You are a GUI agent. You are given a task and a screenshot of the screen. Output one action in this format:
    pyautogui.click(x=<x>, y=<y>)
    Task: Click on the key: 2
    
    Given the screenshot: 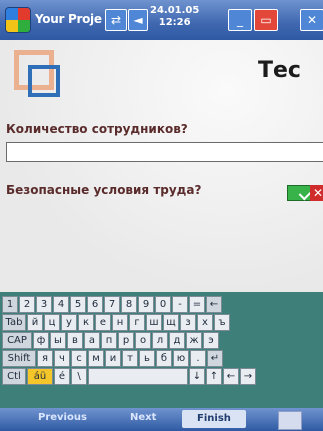 What is the action you would take?
    pyautogui.click(x=27, y=304)
    